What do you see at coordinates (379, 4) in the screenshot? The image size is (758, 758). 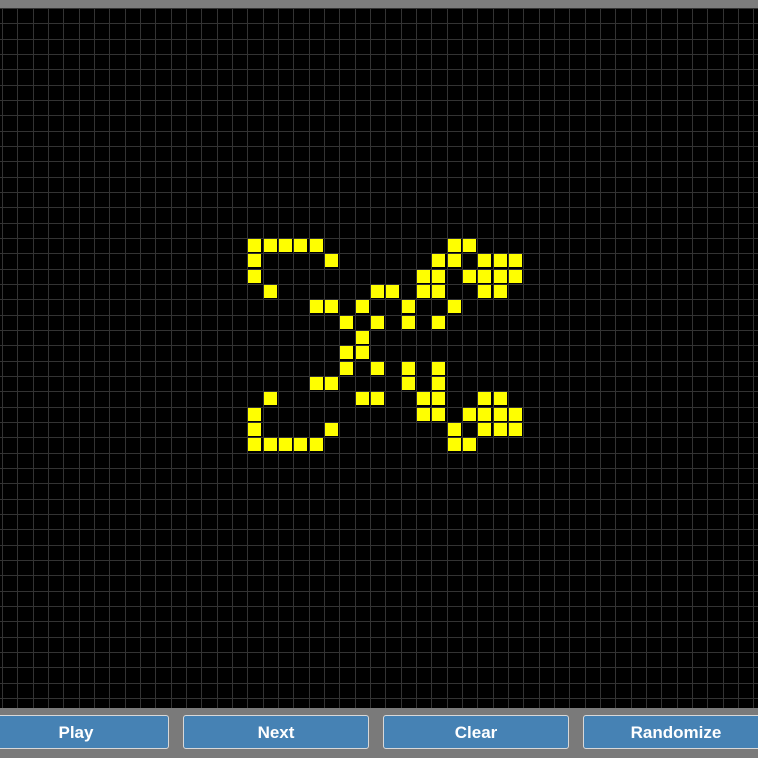 I see `top-border` at bounding box center [379, 4].